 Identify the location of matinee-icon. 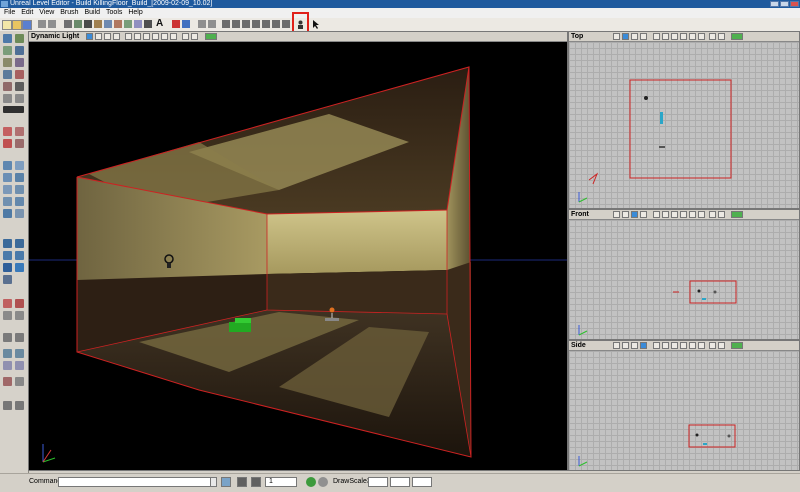
(19, 74).